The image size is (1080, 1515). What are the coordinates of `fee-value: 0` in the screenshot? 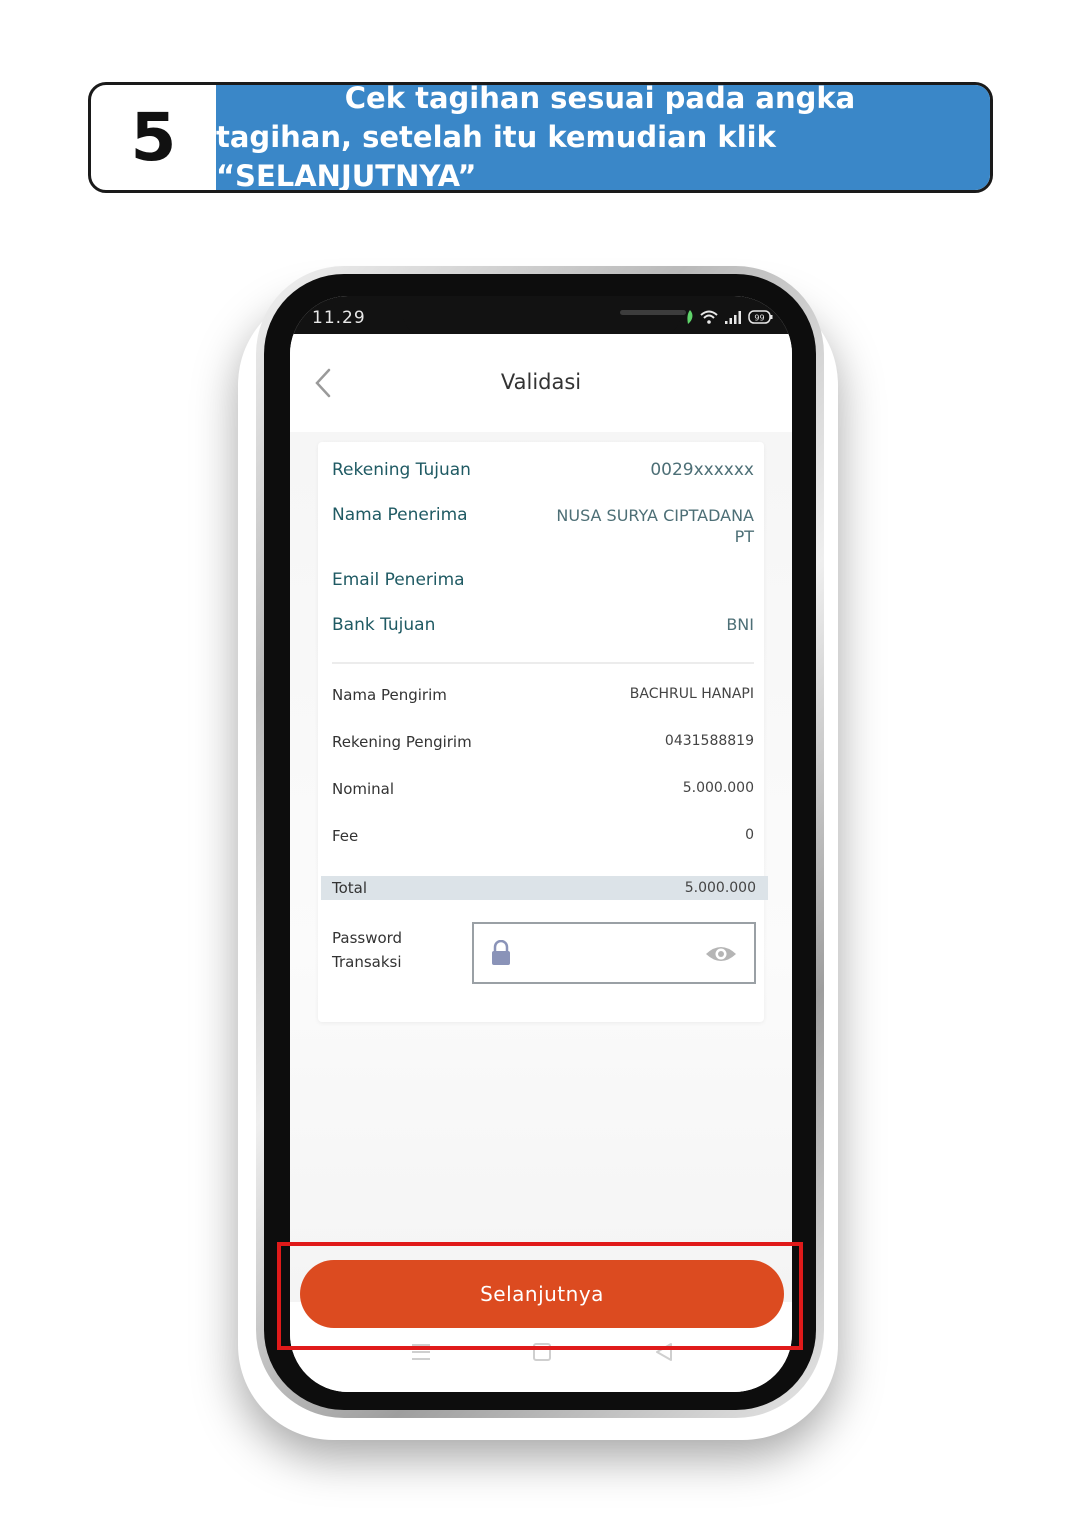 It's located at (749, 835).